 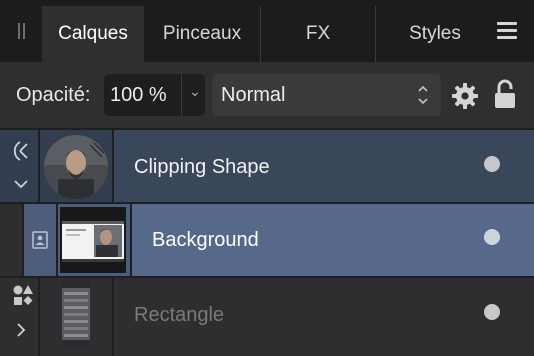 I want to click on tab-styles: Styles, so click(x=435, y=34).